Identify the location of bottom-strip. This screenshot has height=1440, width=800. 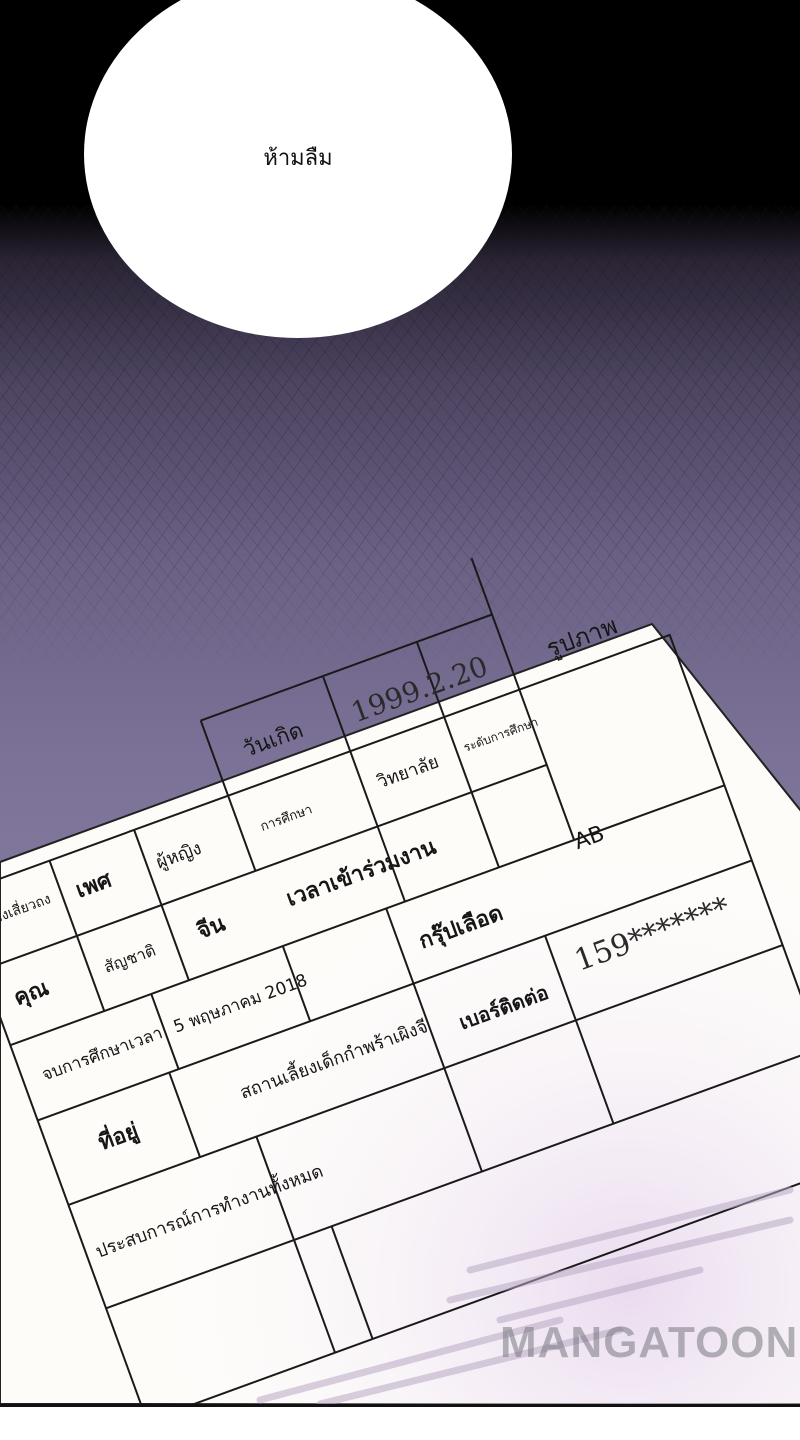
(400, 1422).